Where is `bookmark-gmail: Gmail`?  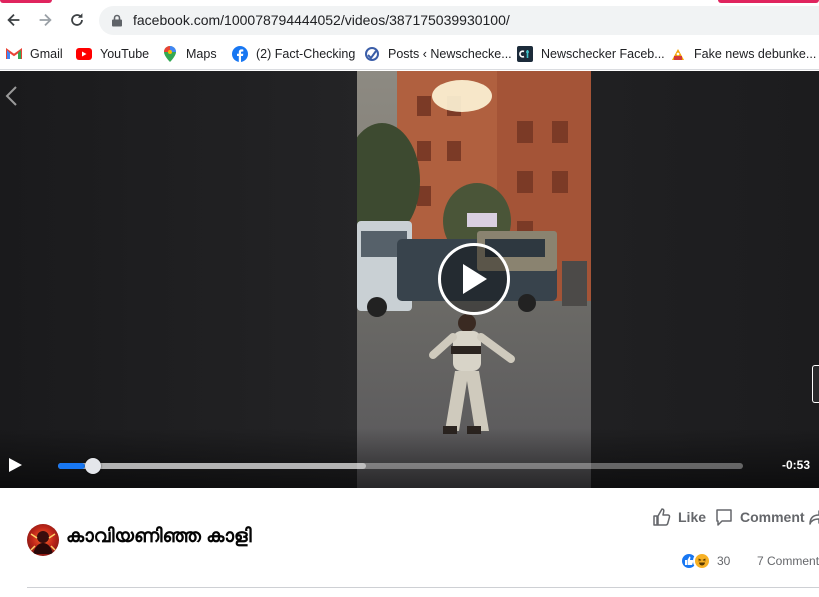
bookmark-gmail: Gmail is located at coordinates (34, 54).